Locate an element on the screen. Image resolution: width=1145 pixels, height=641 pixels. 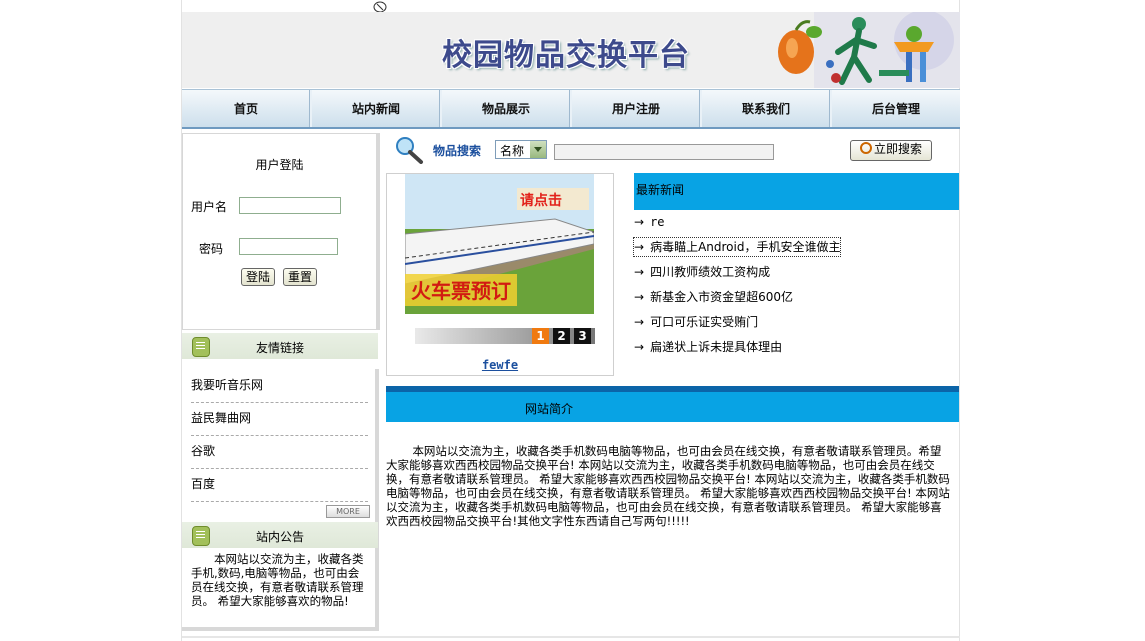
notice-title: 站内公告 is located at coordinates (279, 537).